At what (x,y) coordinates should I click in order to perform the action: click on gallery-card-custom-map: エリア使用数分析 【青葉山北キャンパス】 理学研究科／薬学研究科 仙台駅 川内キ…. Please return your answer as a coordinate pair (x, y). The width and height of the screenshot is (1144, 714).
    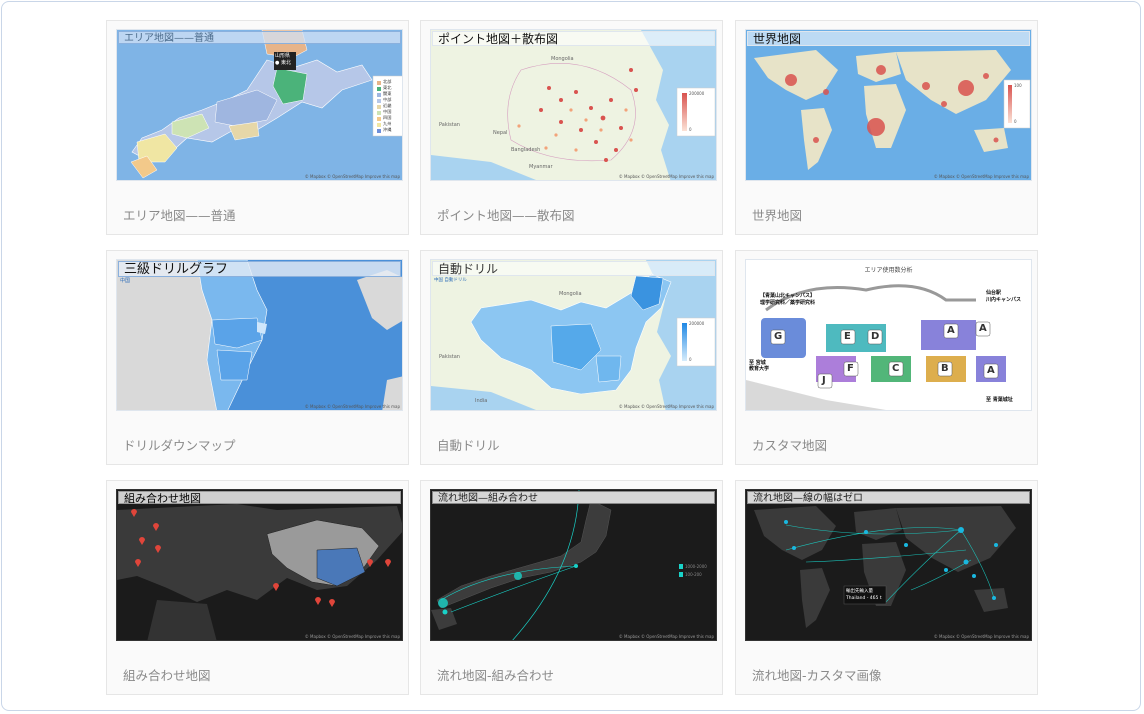
    Looking at the image, I should click on (886, 357).